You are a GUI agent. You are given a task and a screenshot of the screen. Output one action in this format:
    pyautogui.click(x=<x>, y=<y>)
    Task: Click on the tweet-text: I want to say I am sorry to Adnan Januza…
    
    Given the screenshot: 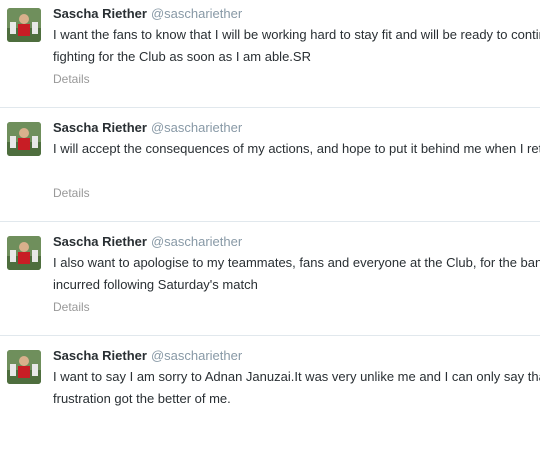 What is the action you would take?
    pyautogui.click(x=296, y=387)
    